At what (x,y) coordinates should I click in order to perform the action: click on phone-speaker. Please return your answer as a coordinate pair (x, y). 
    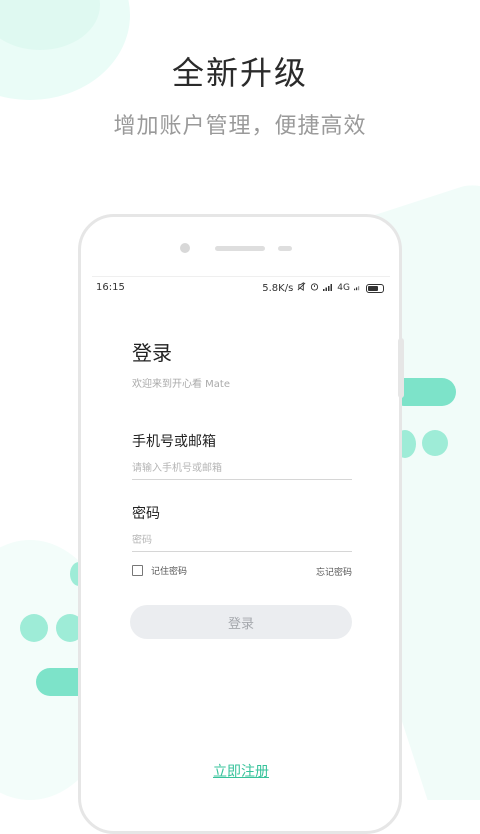
    Looking at the image, I should click on (240, 248).